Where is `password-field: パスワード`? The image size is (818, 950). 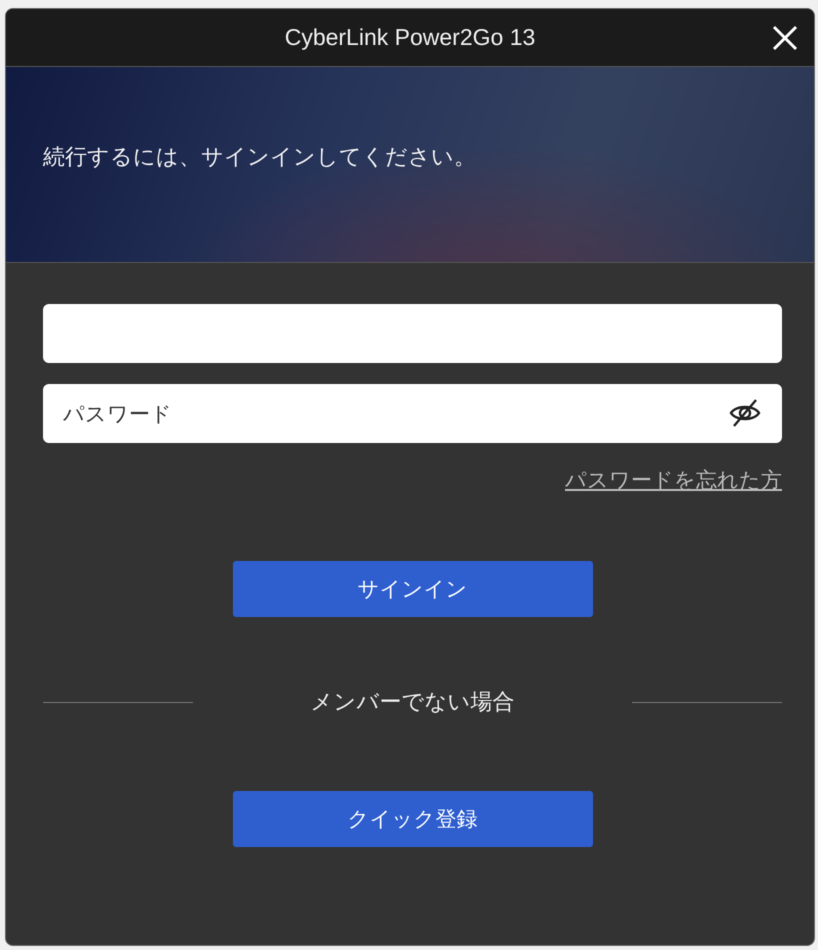
password-field: パスワード is located at coordinates (412, 413).